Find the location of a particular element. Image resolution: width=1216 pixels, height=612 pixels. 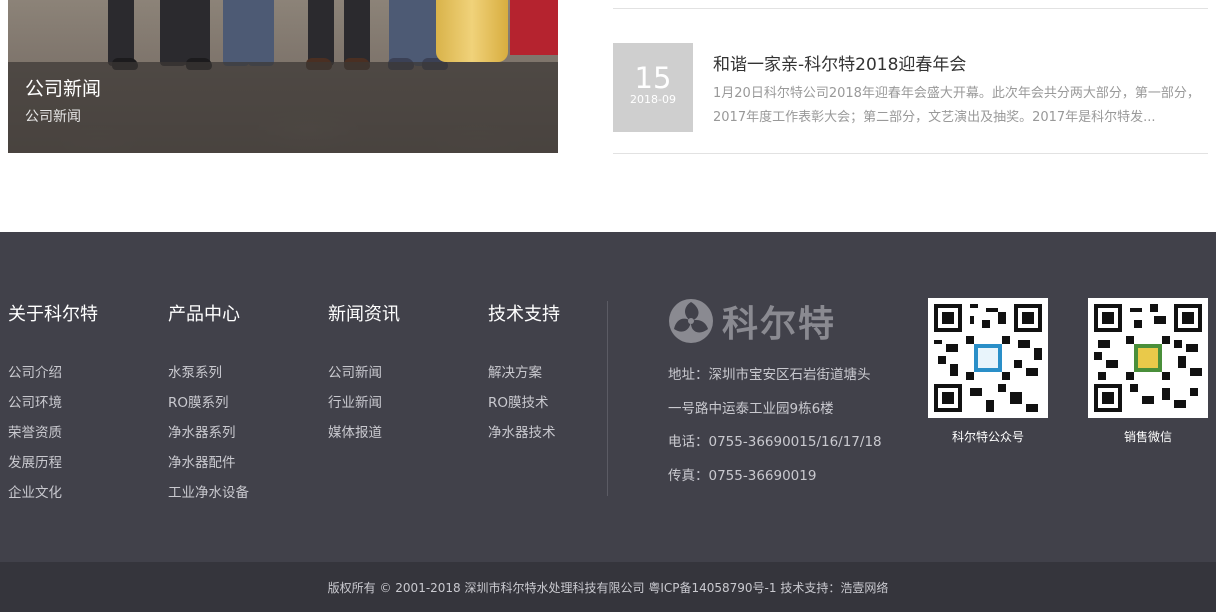

news-date-badge: 15 2018-09 is located at coordinates (653, 87).